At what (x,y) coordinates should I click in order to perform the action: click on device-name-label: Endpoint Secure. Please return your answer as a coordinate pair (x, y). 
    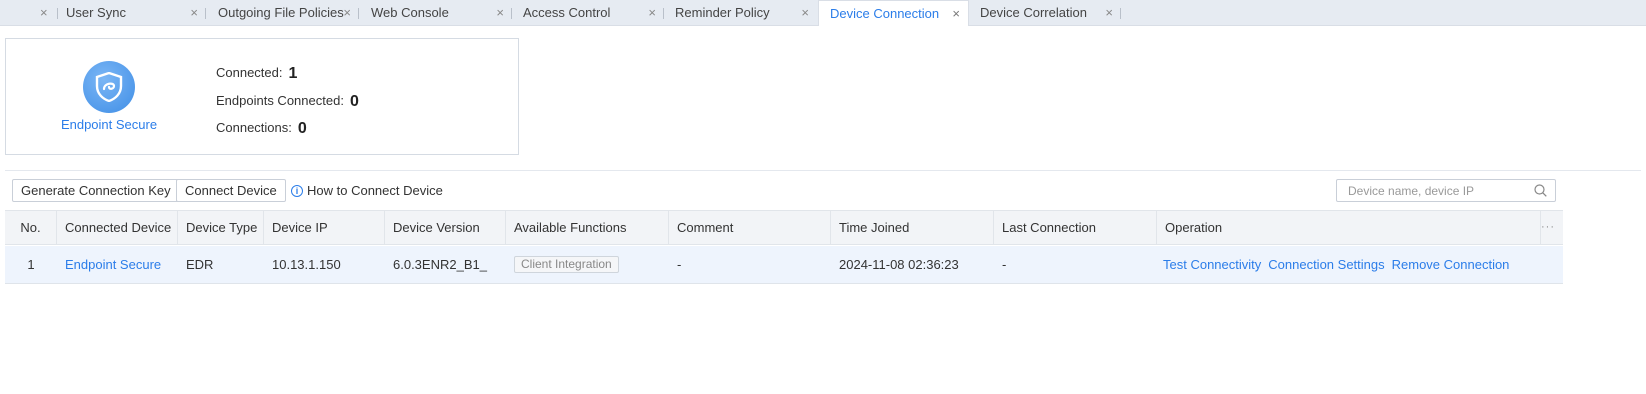
    Looking at the image, I should click on (109, 124).